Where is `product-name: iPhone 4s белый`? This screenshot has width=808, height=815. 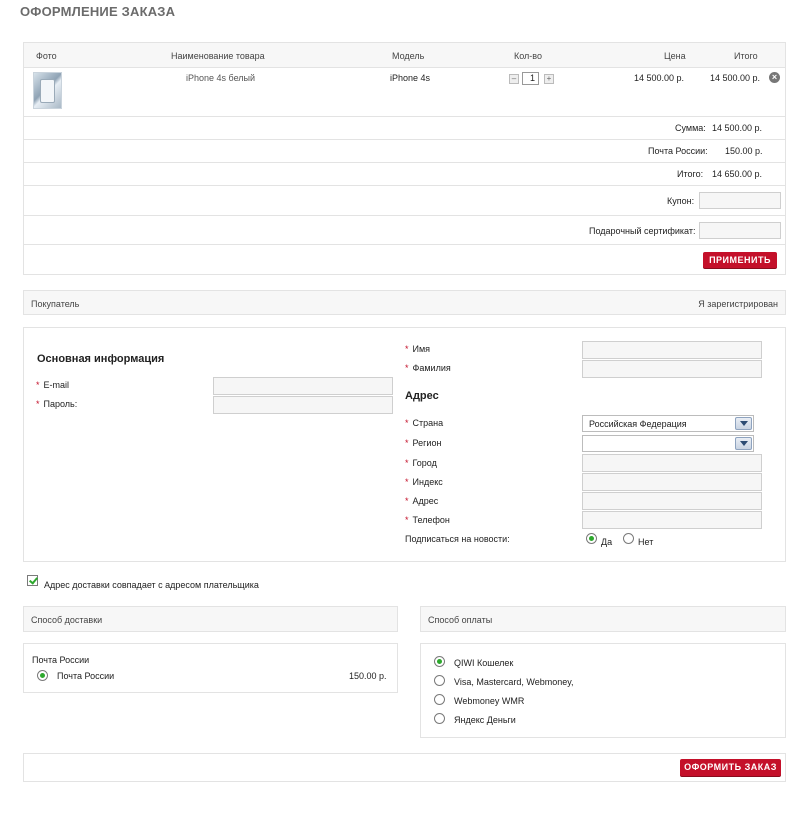
product-name: iPhone 4s белый is located at coordinates (220, 78).